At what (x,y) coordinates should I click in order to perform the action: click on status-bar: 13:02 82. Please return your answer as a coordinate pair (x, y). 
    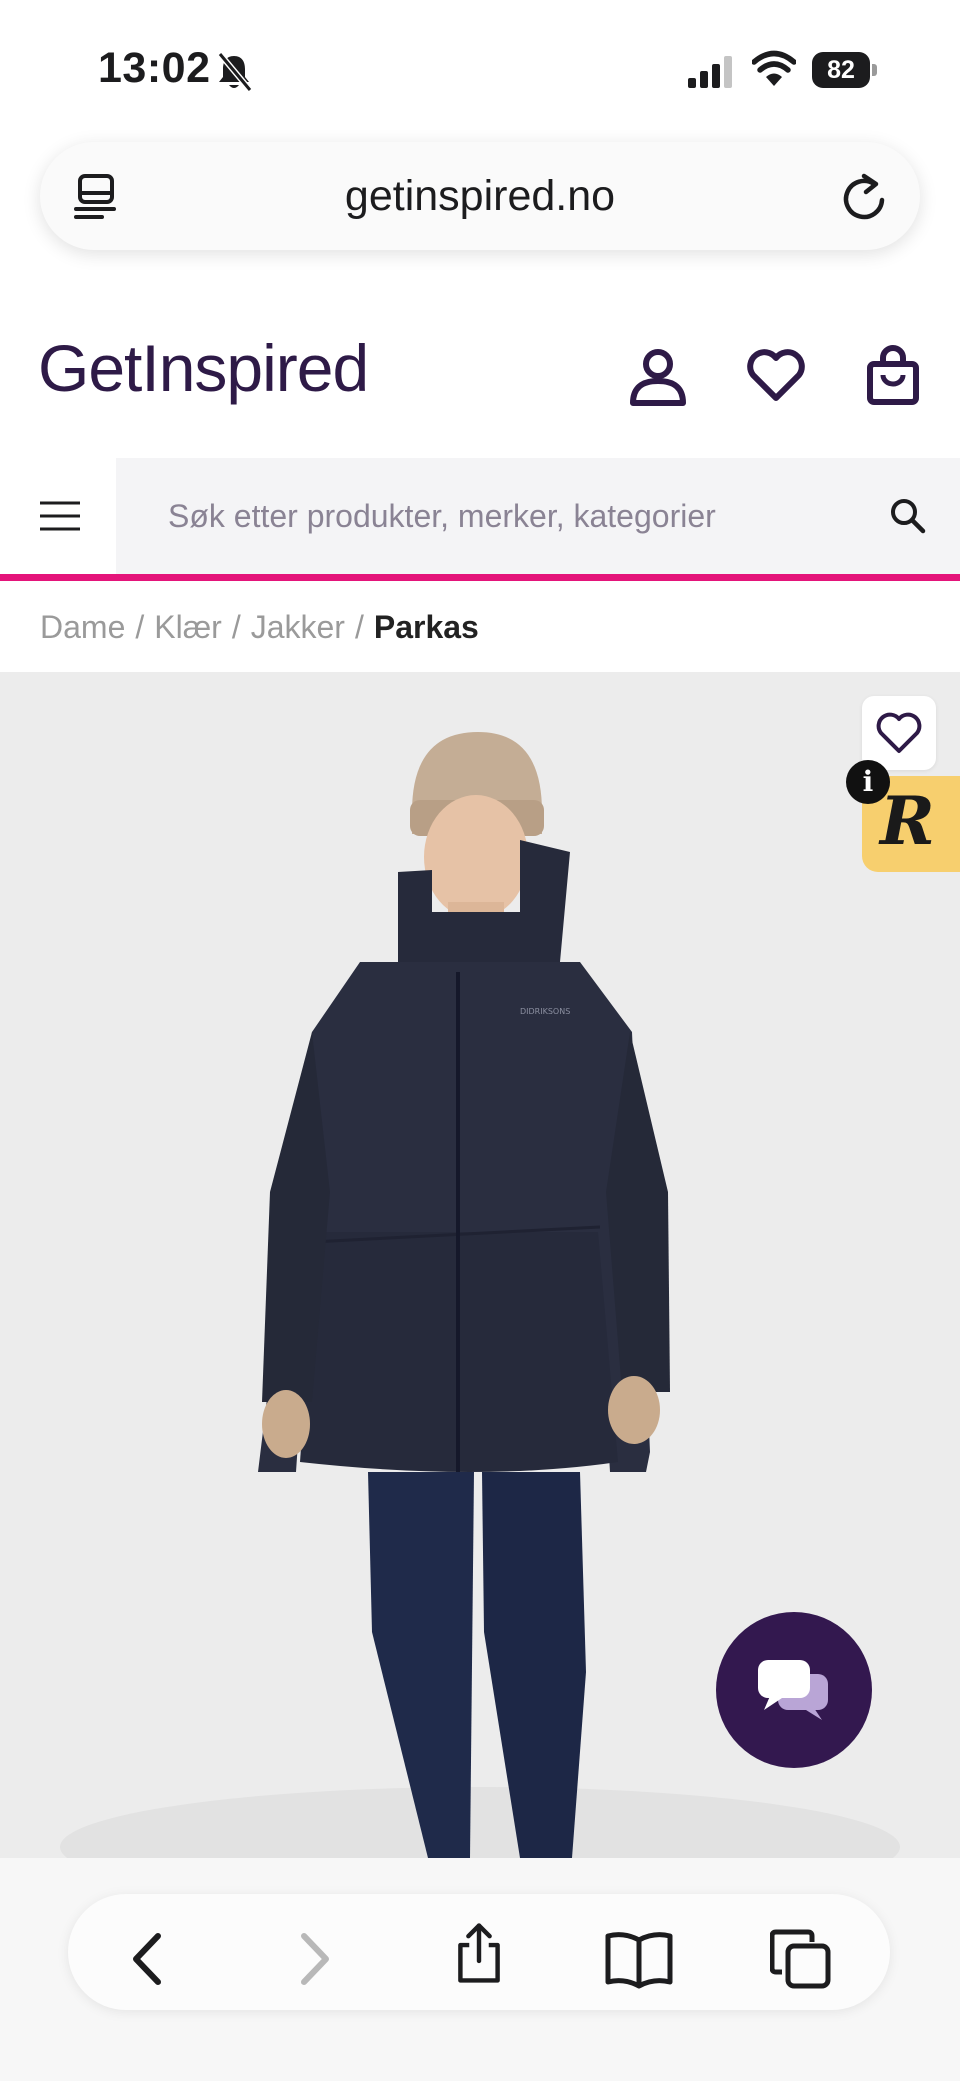
    Looking at the image, I should click on (480, 67).